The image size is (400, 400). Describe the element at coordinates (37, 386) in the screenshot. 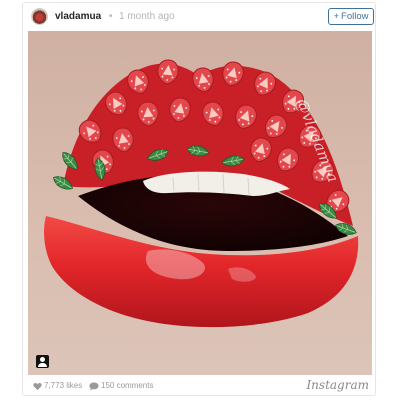

I see `heart-icon` at that location.